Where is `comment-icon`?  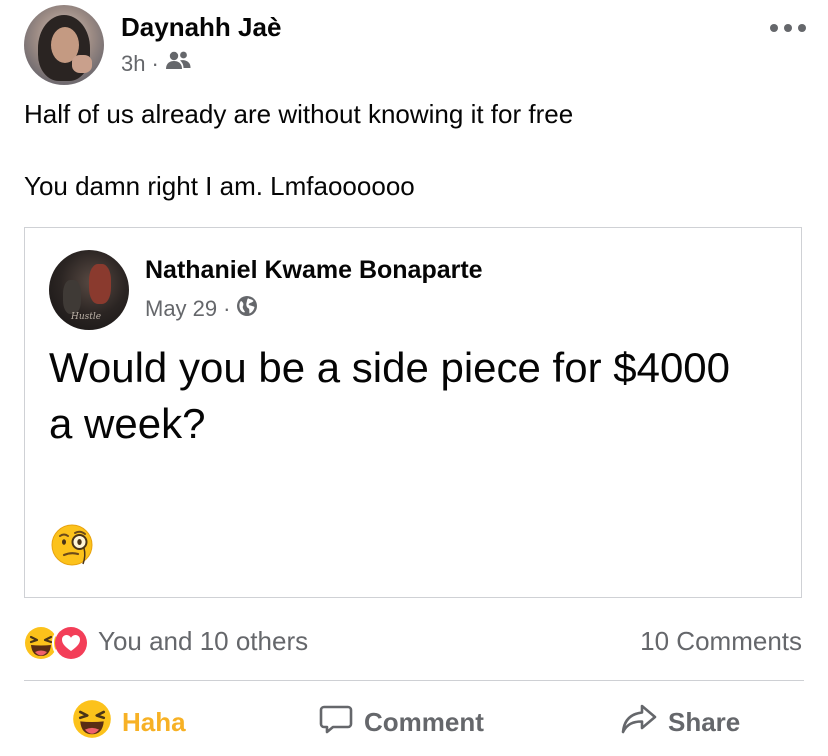 comment-icon is located at coordinates (336, 722).